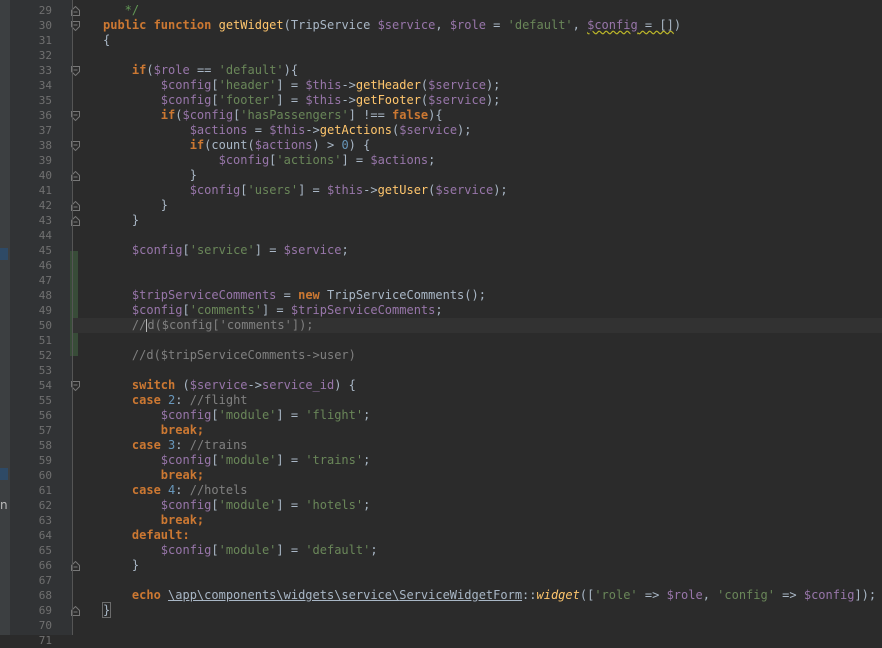 This screenshot has width=882, height=648. Describe the element at coordinates (477, 250) in the screenshot. I see `code-line: $config['service'] = $service;` at that location.